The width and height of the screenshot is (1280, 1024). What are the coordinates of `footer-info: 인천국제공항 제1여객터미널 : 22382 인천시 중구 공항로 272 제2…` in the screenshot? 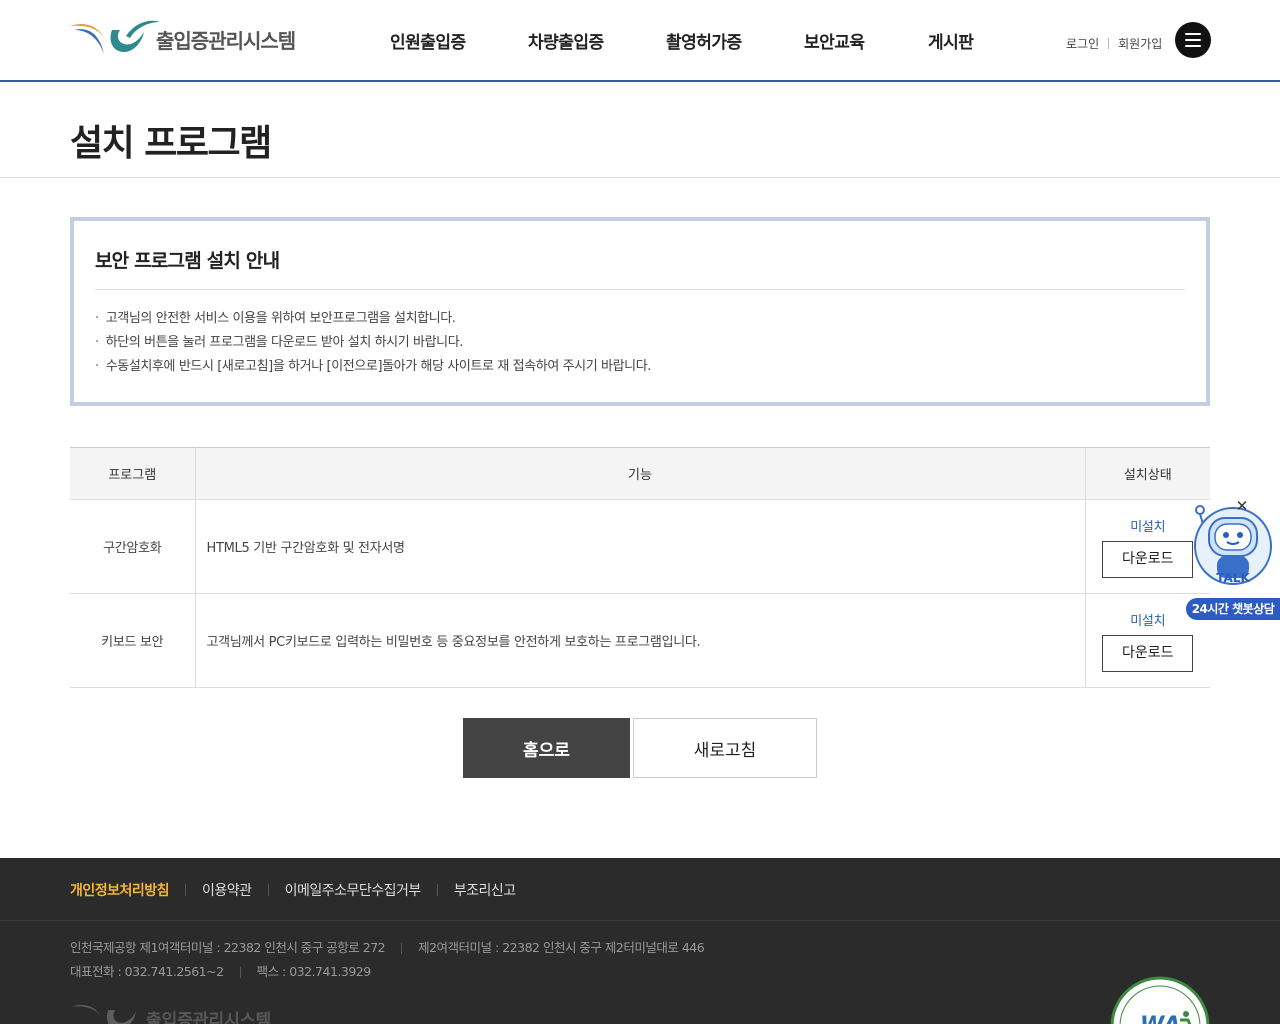 It's located at (387, 960).